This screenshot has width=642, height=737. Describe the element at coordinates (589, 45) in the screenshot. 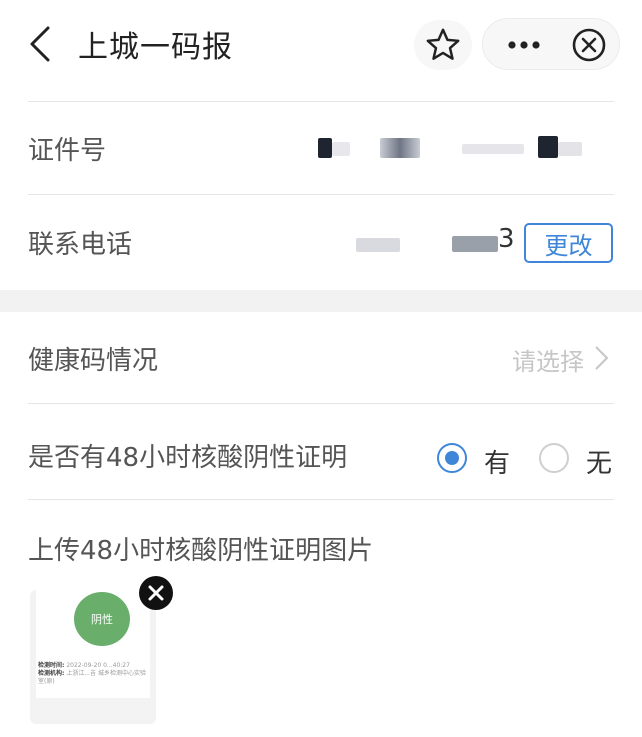

I see `close-circle-icon` at that location.